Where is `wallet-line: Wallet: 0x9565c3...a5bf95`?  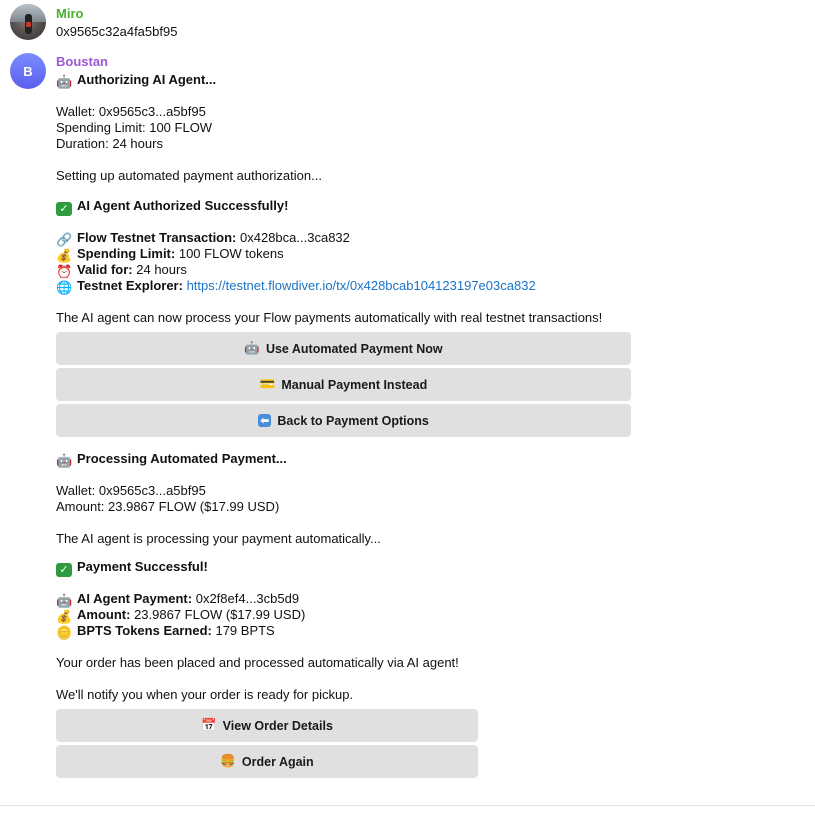 wallet-line: Wallet: 0x9565c3...a5bf95 is located at coordinates (131, 111).